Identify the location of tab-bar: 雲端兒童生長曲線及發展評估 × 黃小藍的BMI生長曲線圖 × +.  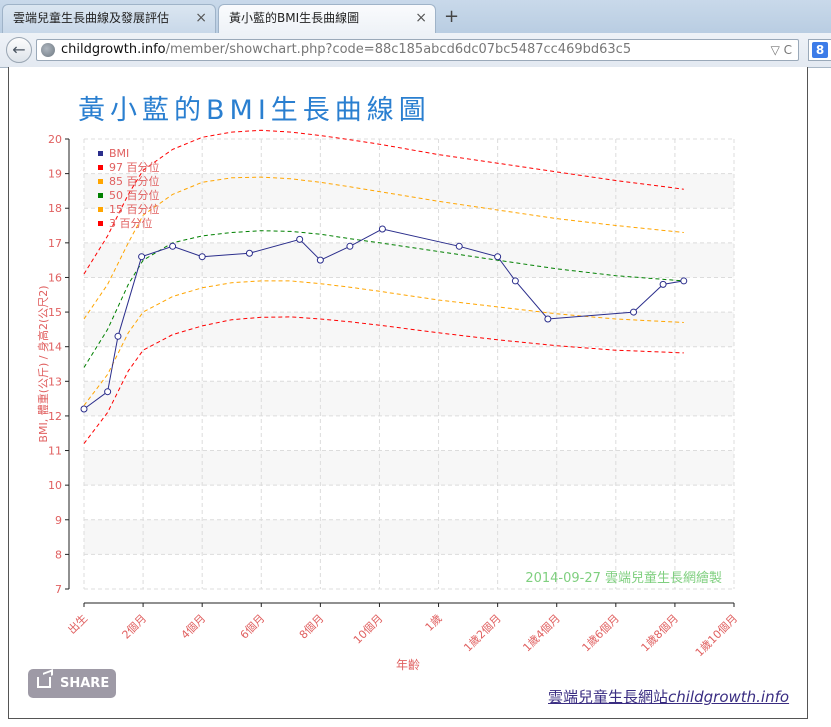
(415, 16).